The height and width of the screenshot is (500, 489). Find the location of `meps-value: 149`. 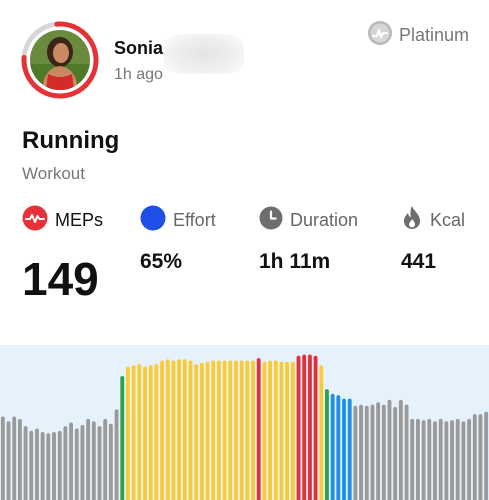

meps-value: 149 is located at coordinates (60, 279).